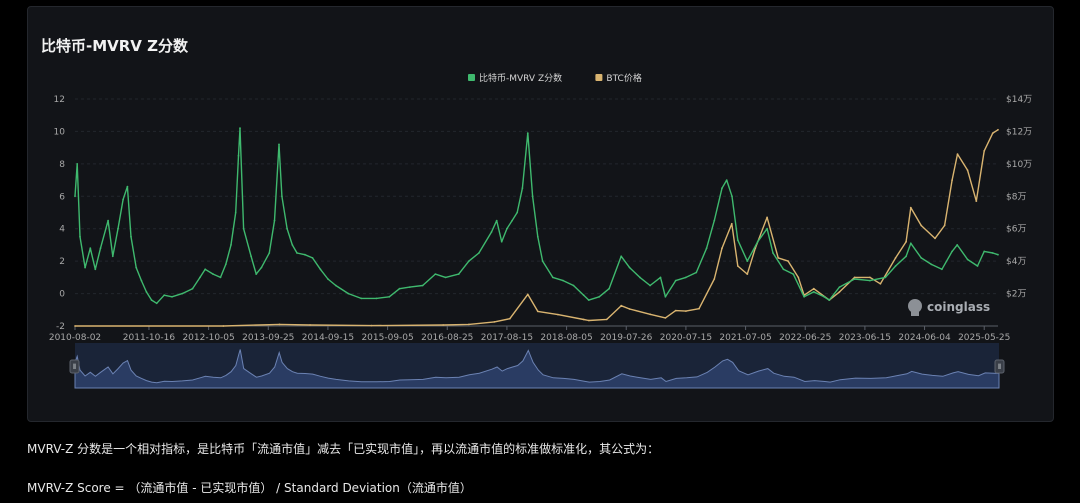  I want to click on navigator-handle-glyph: ⦀, so click(999, 367).